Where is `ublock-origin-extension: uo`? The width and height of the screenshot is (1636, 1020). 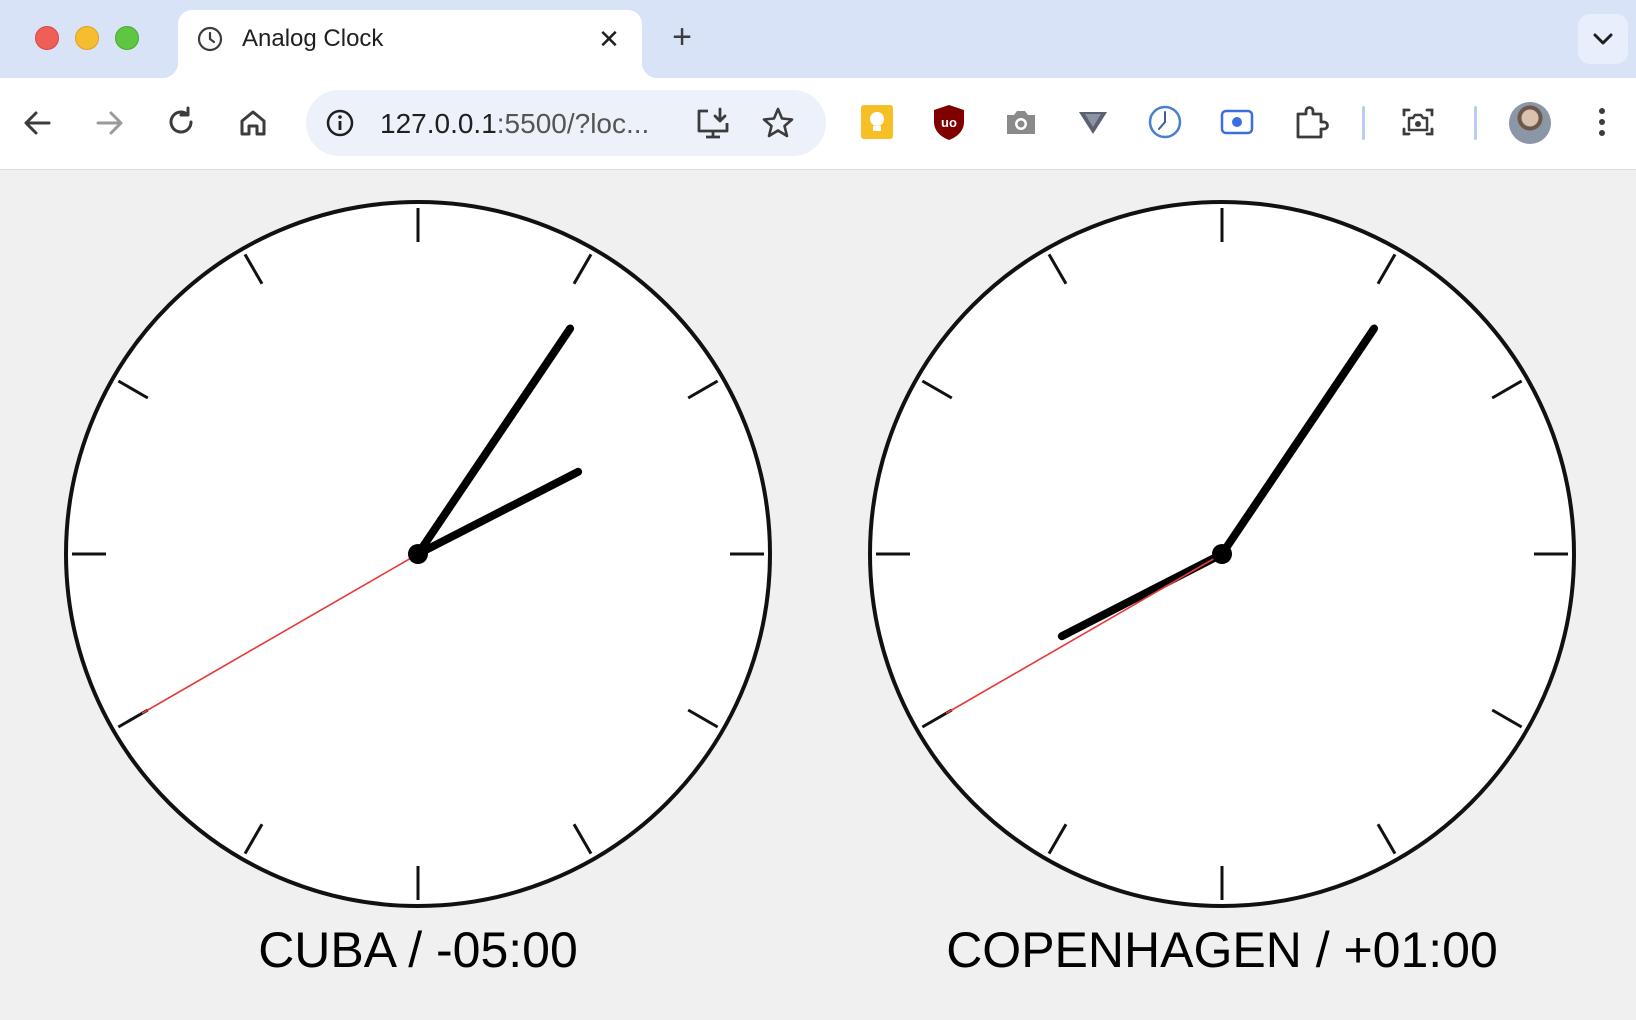
ublock-origin-extension: uo is located at coordinates (949, 122).